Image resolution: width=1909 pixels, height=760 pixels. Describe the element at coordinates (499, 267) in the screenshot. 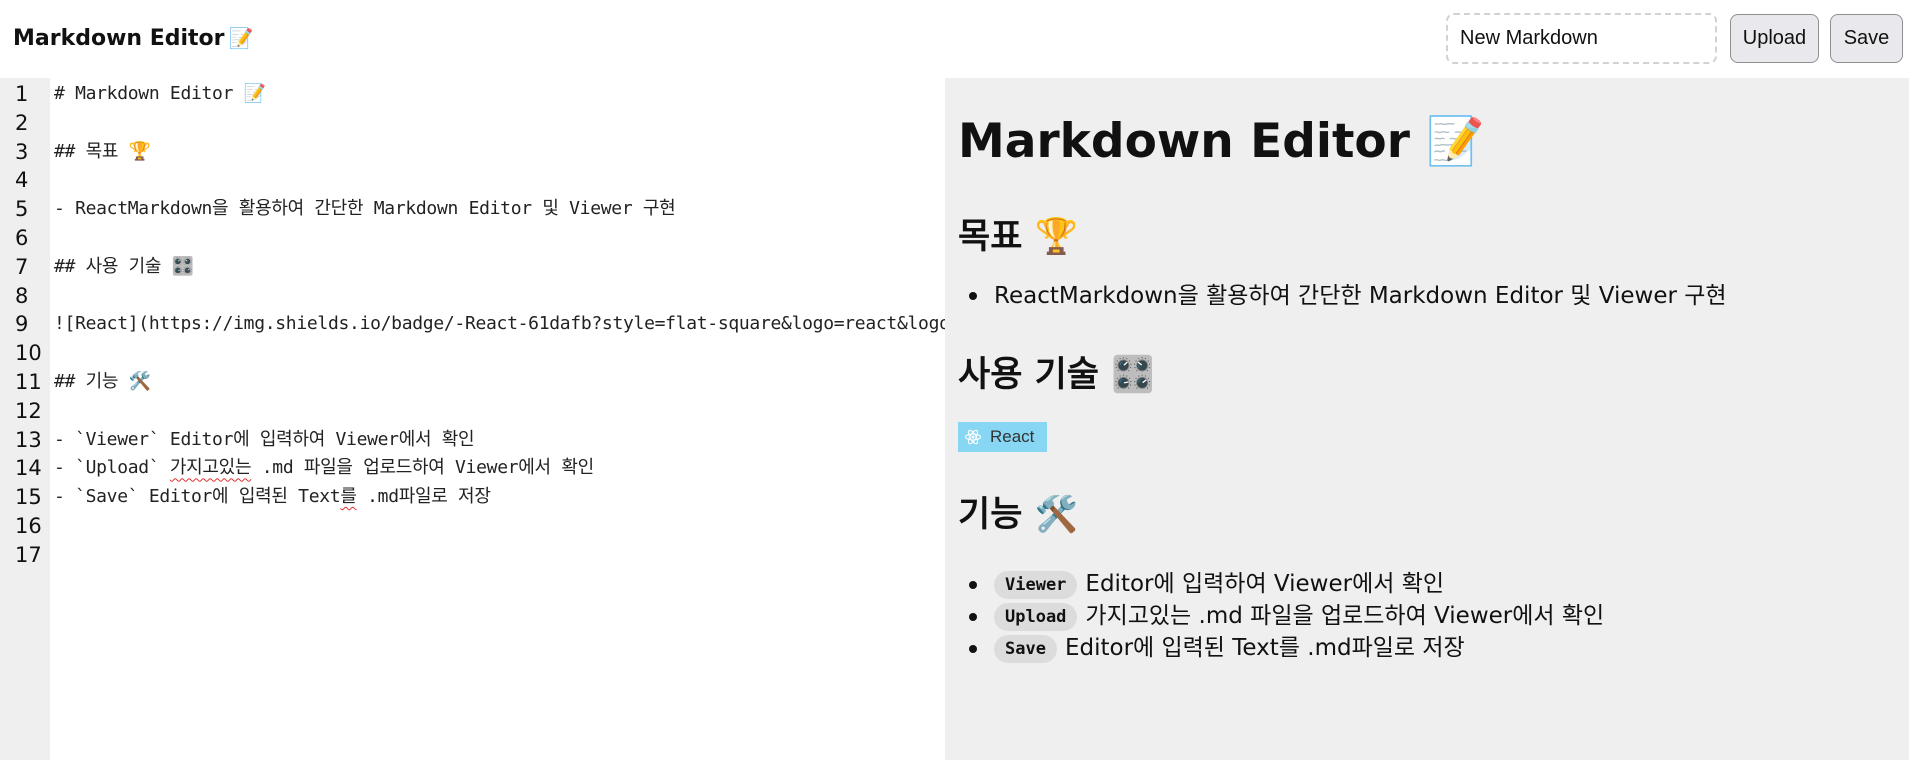

I see `code-line: ## 사용 기술 🎛️` at that location.